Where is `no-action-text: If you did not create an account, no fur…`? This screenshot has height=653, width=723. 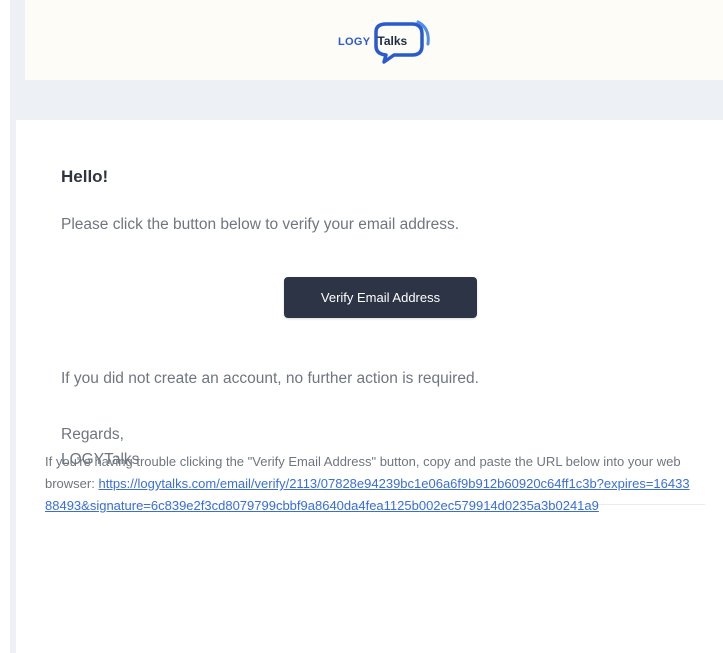 no-action-text: If you did not create an account, no fur… is located at coordinates (270, 378).